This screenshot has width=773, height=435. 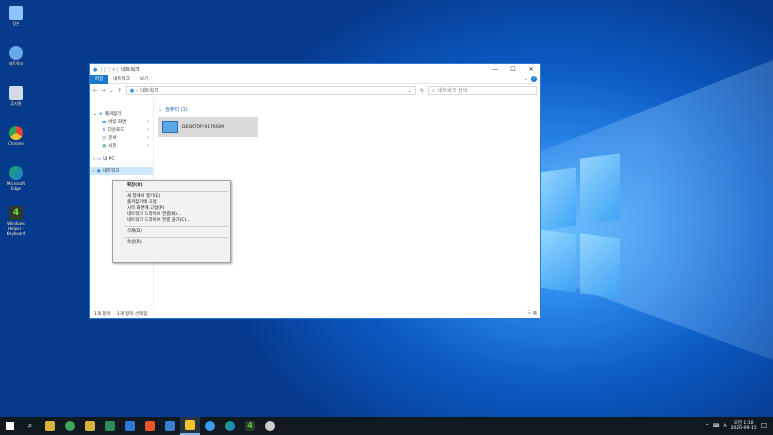 I want to click on close-button: ✕, so click(x=531, y=69).